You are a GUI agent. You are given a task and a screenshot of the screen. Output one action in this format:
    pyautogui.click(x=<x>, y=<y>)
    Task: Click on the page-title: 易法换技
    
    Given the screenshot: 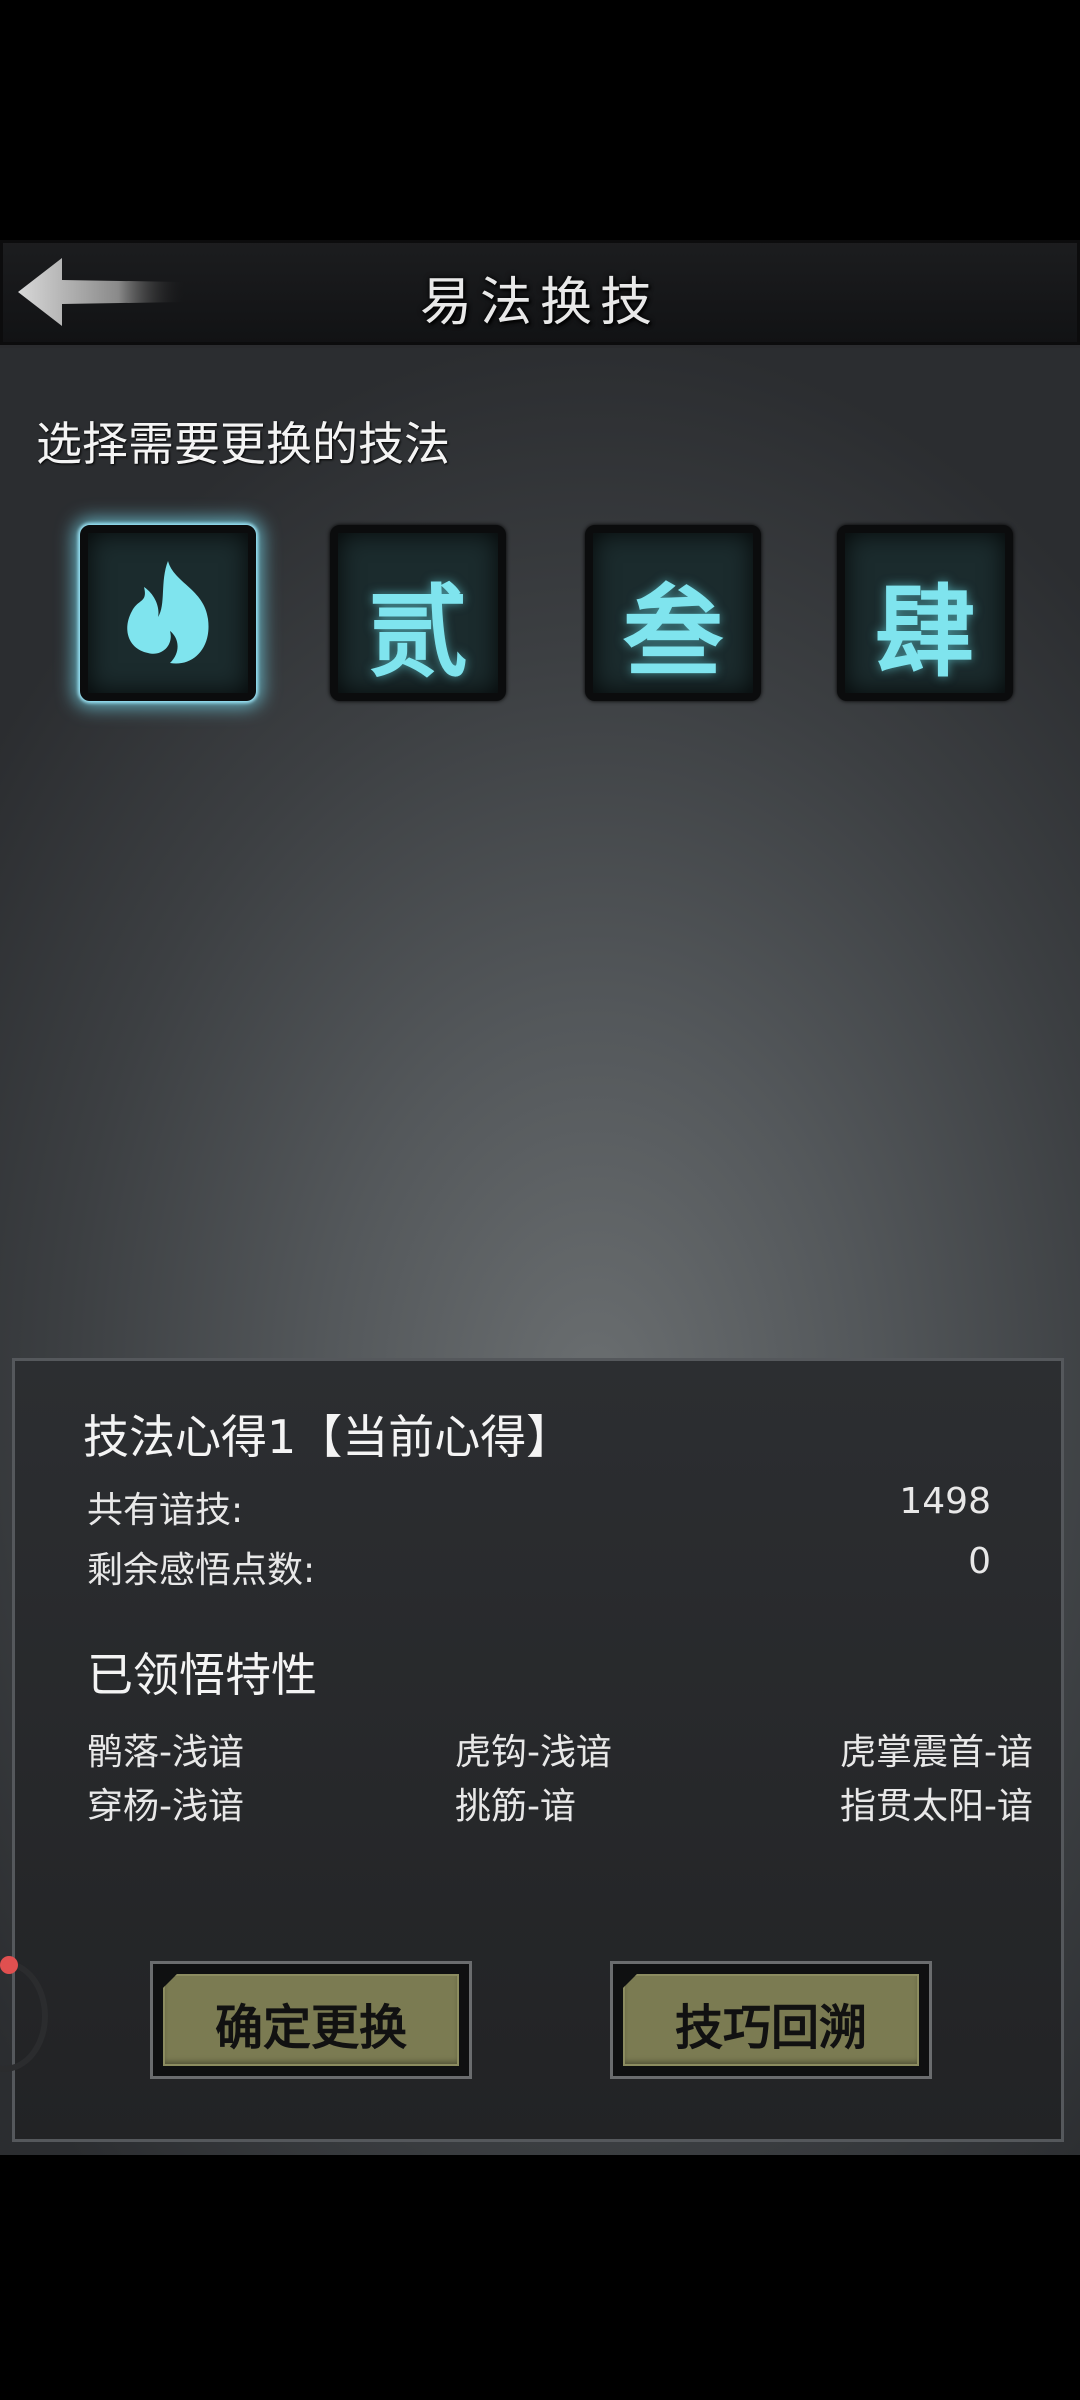 What is the action you would take?
    pyautogui.click(x=539, y=303)
    